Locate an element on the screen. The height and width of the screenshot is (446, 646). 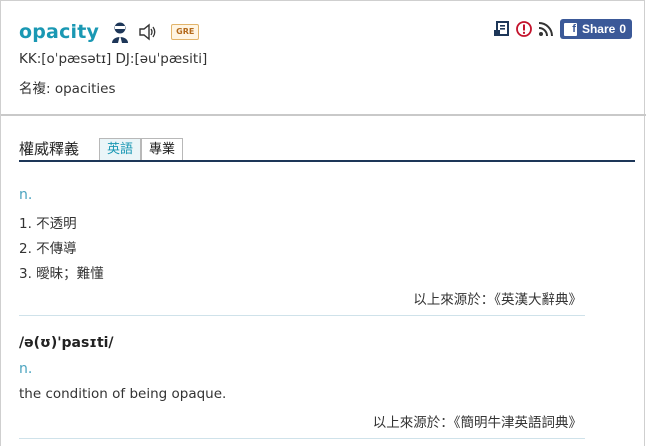
definition-item: 2. 不傳導 is located at coordinates (48, 249).